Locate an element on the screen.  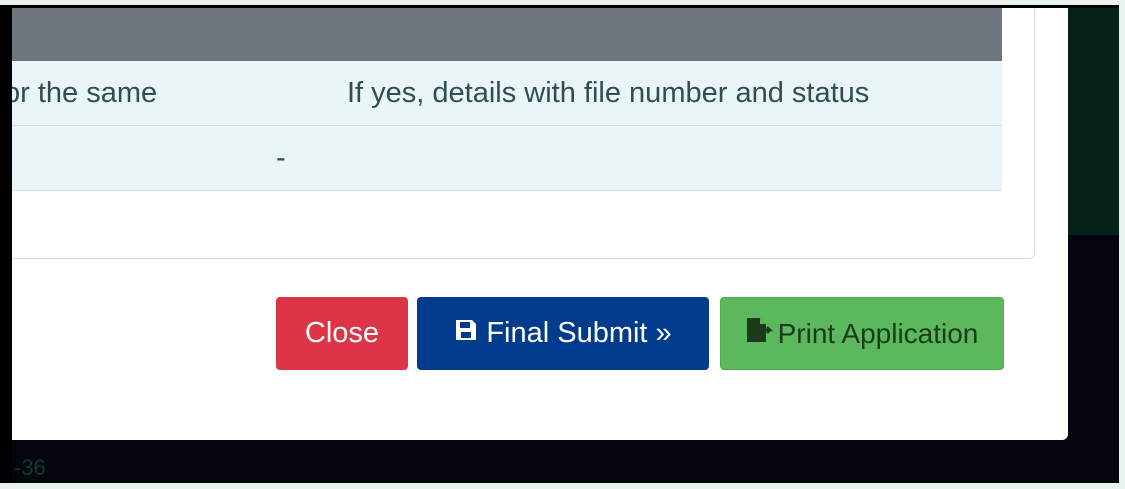
frame-border-top is located at coordinates (562, 2).